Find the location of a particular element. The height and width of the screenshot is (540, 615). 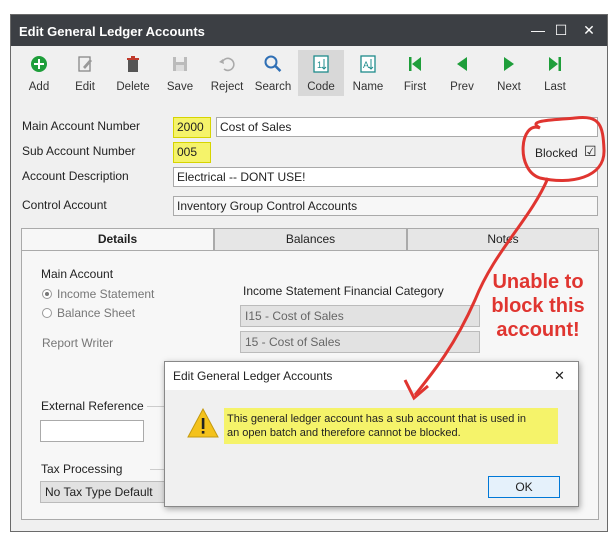

annotation-text: Unable to block this account! is located at coordinates (538, 306).